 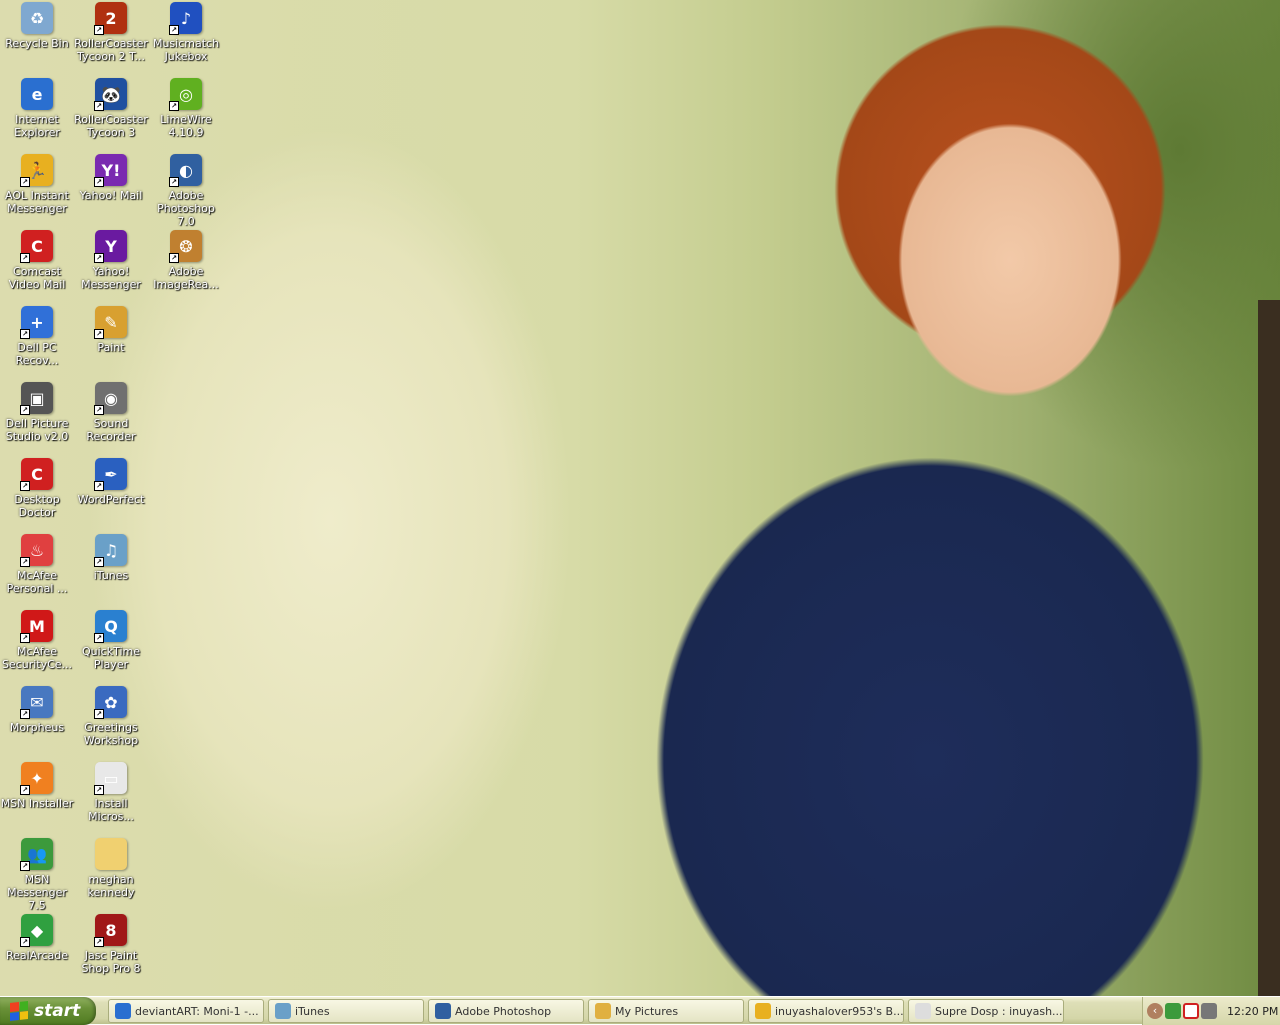 What do you see at coordinates (36, 854) in the screenshot?
I see `app-icon: 👥 ↗` at bounding box center [36, 854].